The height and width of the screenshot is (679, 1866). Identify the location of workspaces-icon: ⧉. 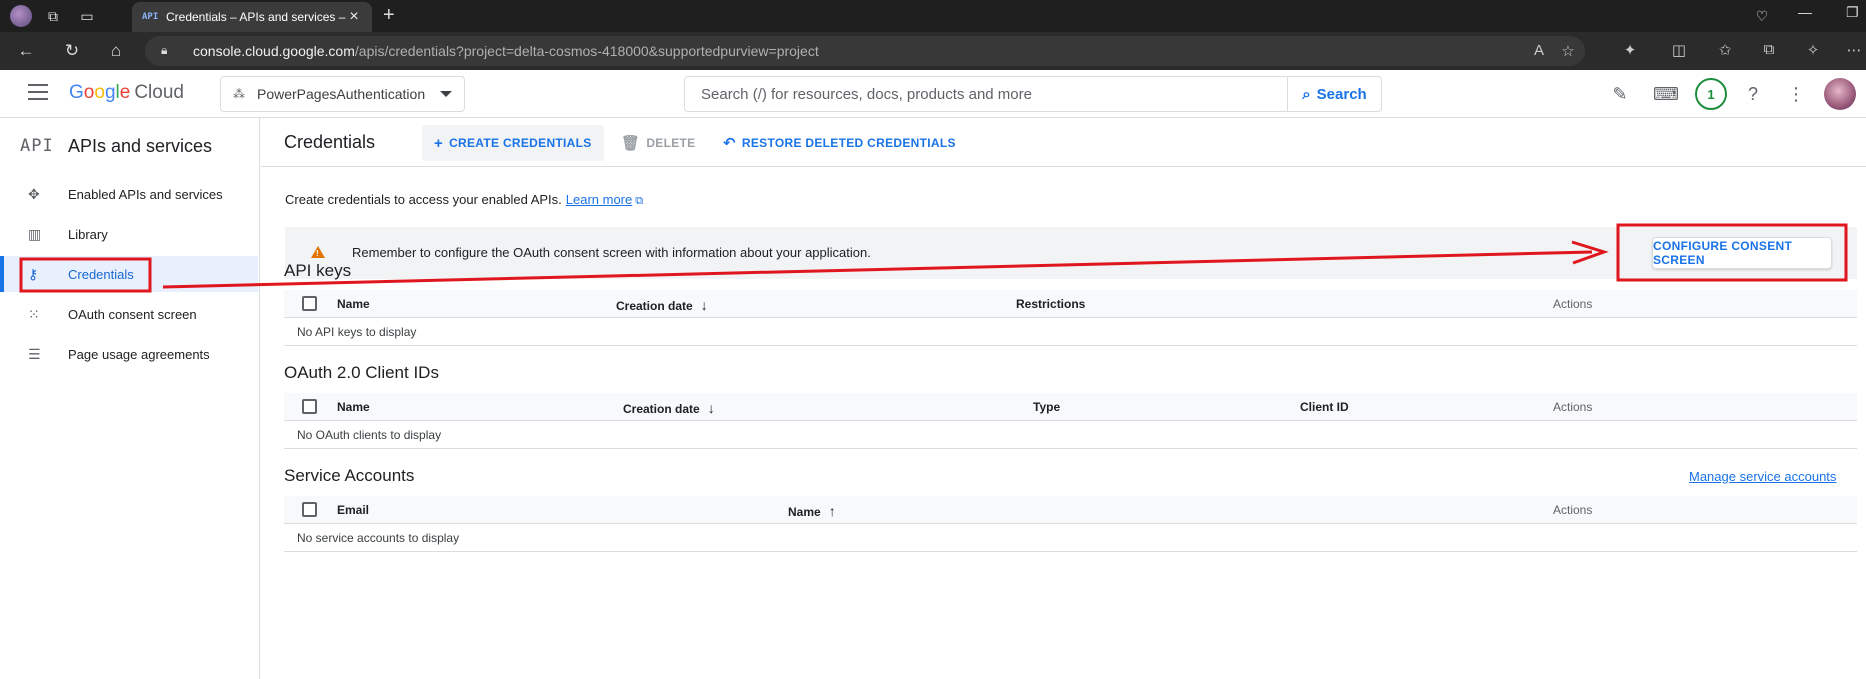
(53, 16).